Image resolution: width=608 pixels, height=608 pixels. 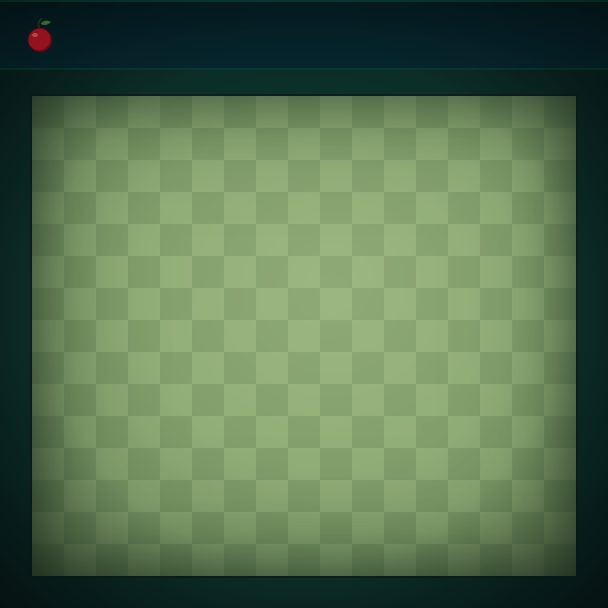 I want to click on apple-counter, so click(x=44, y=36).